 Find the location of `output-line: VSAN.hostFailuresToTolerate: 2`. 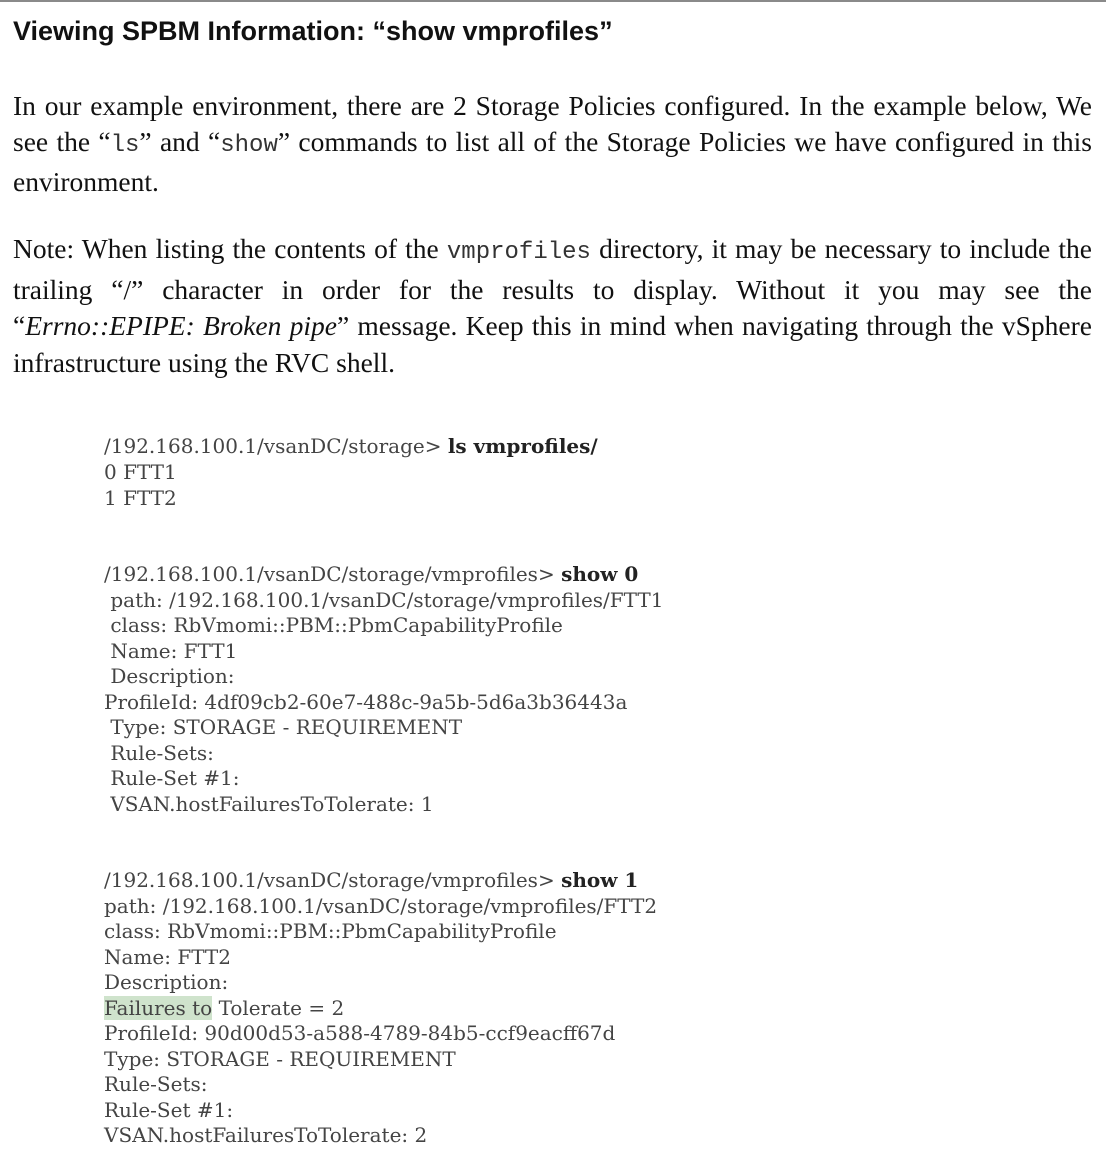

output-line: VSAN.hostFailuresToTolerate: 2 is located at coordinates (266, 1135).